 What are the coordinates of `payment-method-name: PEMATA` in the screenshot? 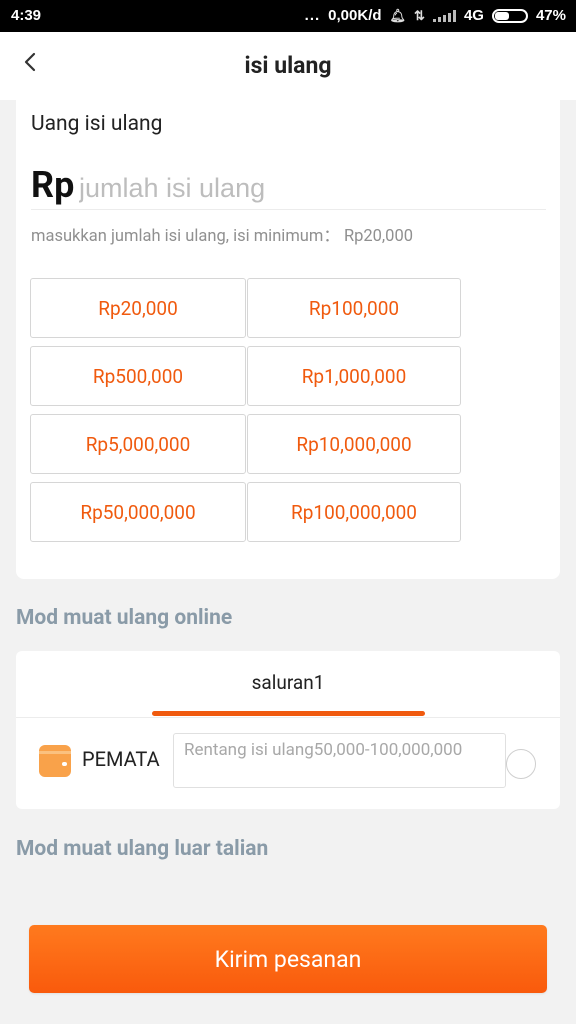 It's located at (121, 759).